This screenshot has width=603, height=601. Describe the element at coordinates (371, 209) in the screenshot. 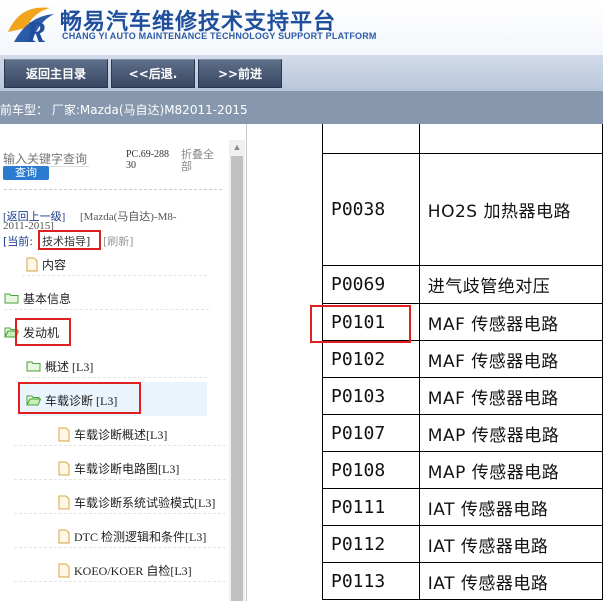

I see `dtc-code-cell: P0038` at that location.